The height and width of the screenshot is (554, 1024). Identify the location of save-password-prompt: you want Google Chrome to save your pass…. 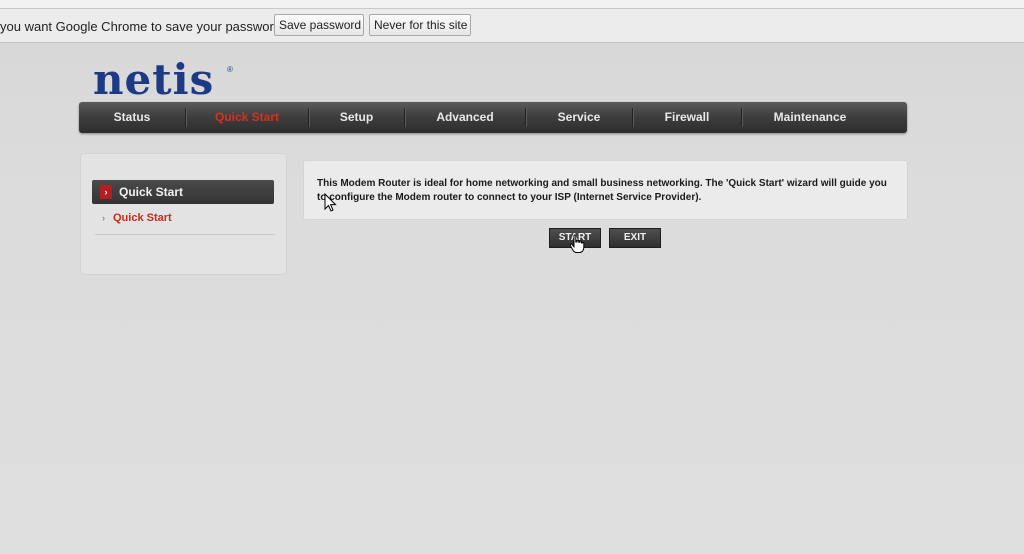
(144, 26).